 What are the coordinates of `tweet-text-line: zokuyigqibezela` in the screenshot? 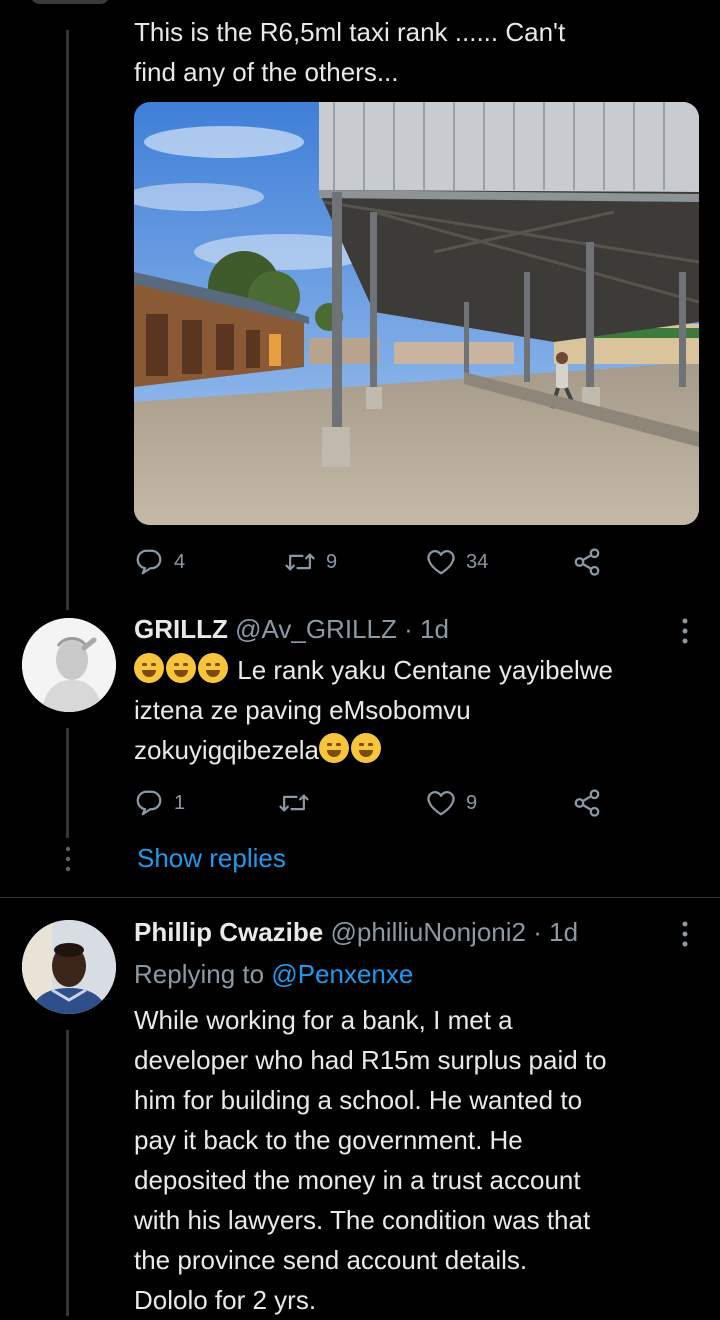 It's located at (419, 750).